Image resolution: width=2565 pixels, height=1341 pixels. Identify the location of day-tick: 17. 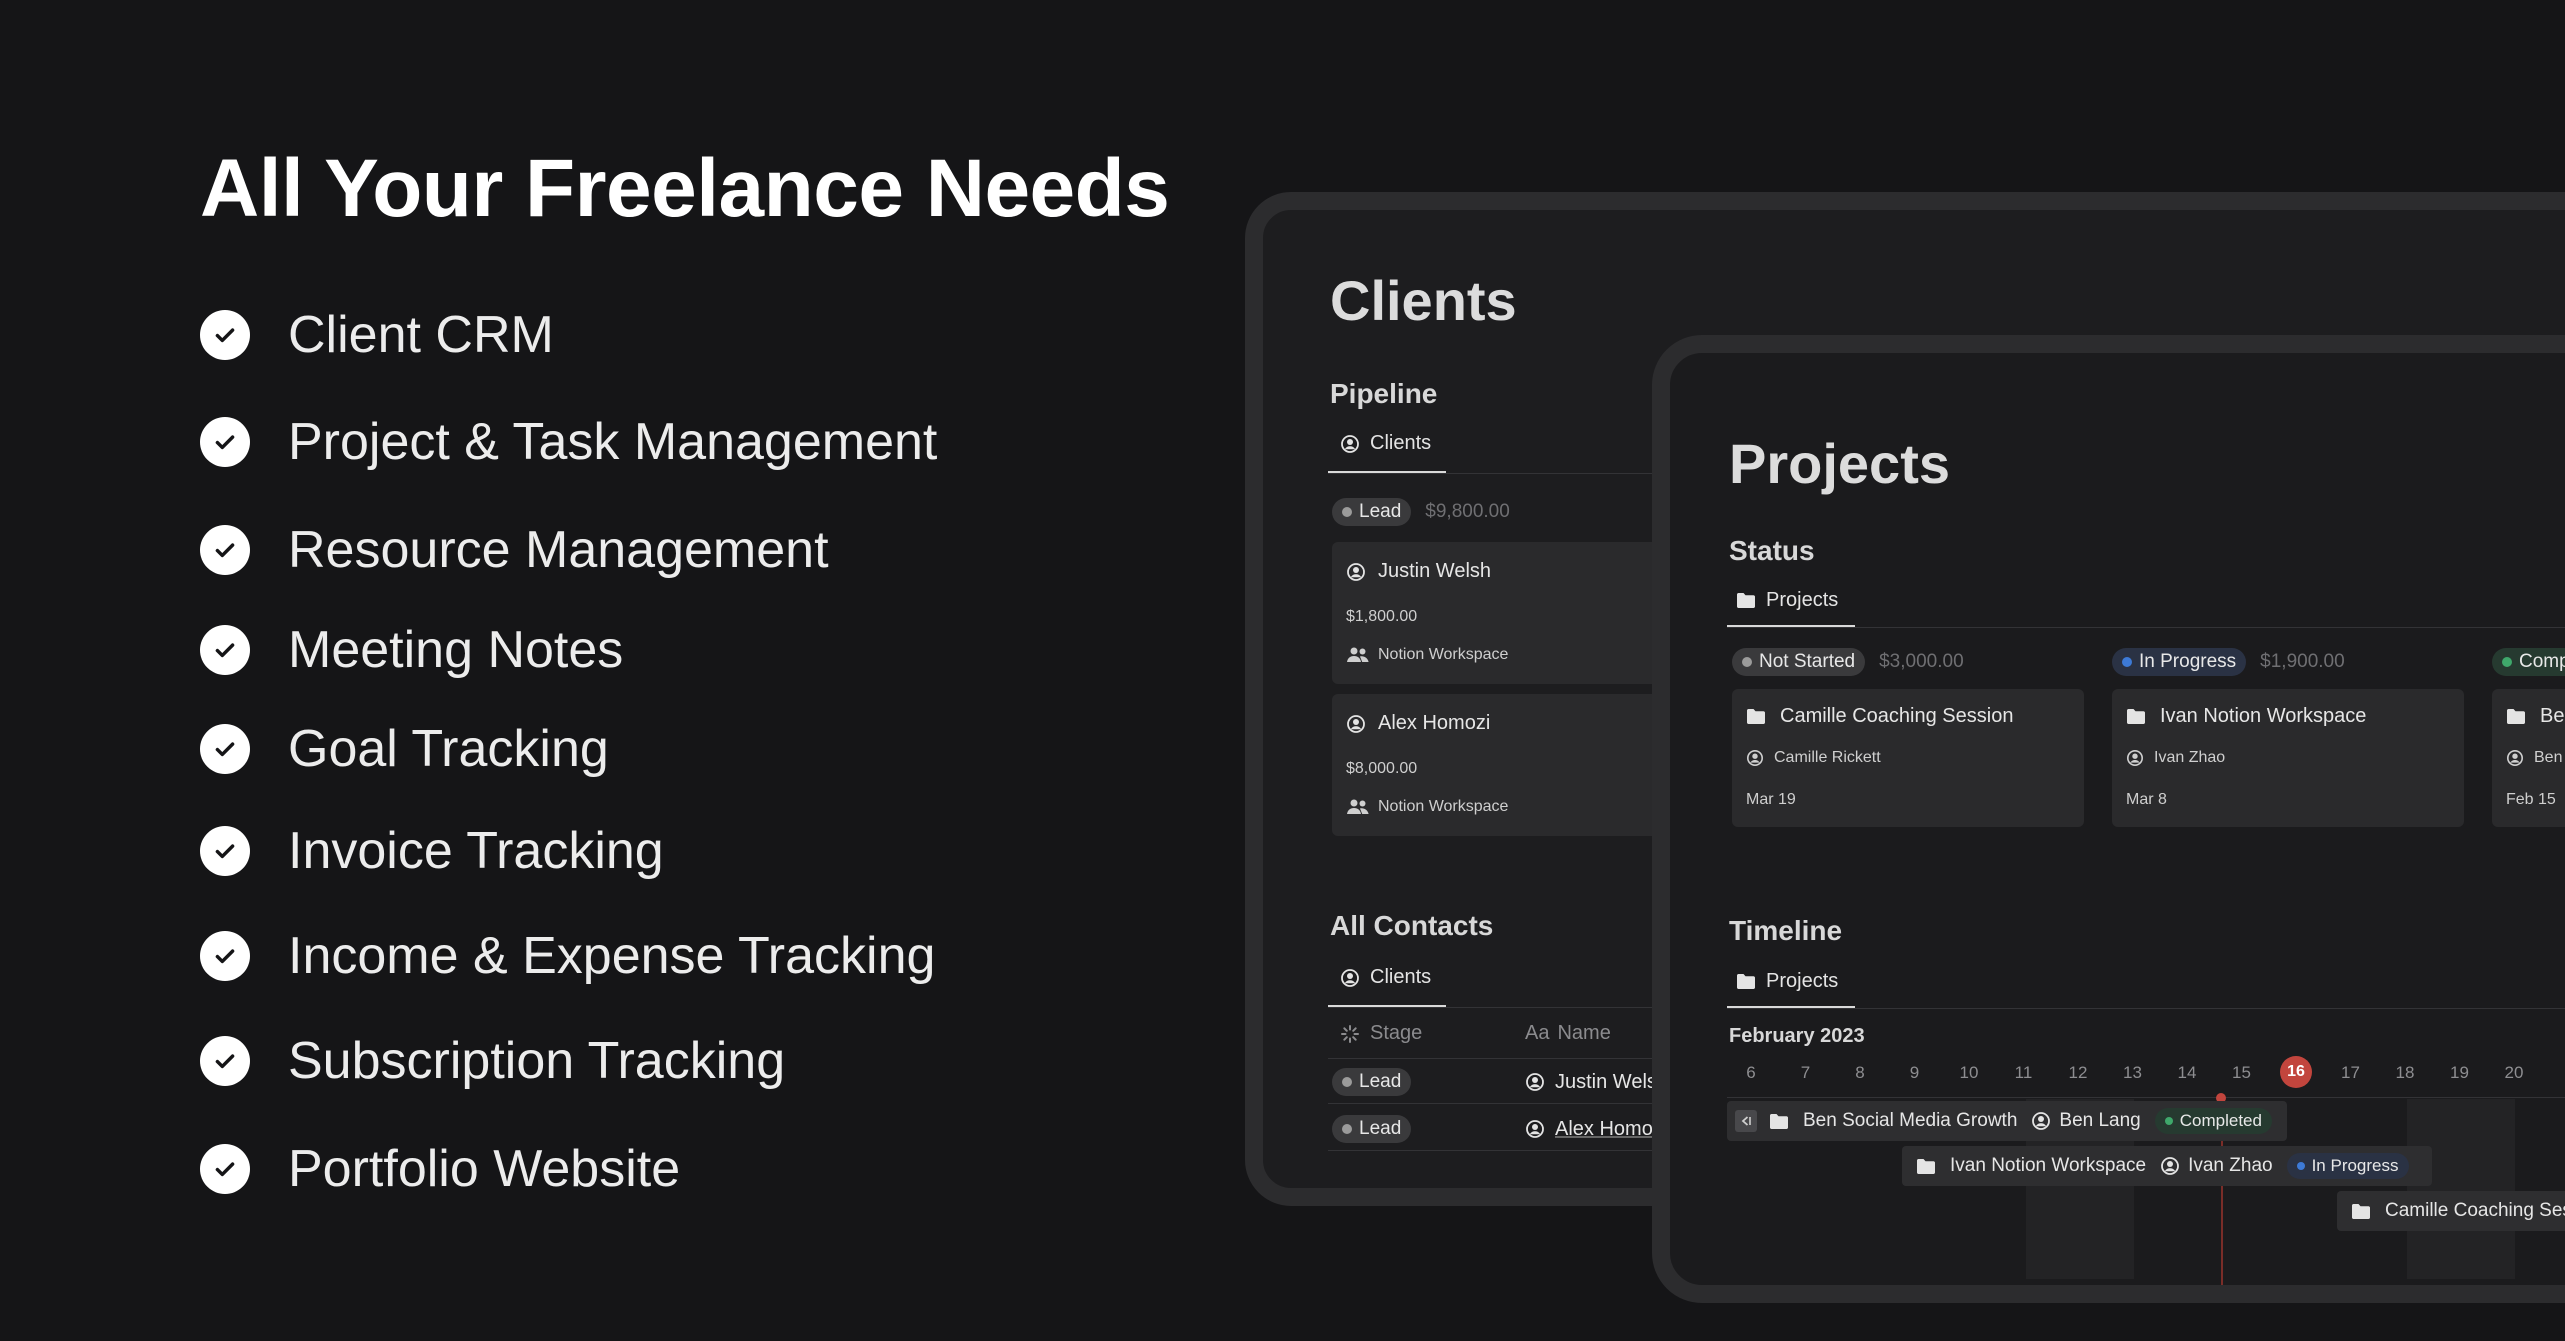
(2350, 1072).